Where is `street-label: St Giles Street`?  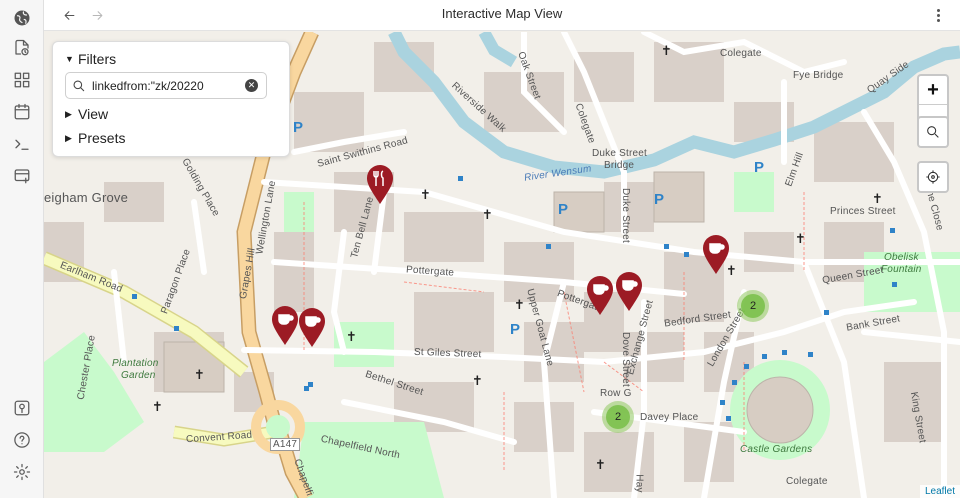 street-label: St Giles Street is located at coordinates (447, 353).